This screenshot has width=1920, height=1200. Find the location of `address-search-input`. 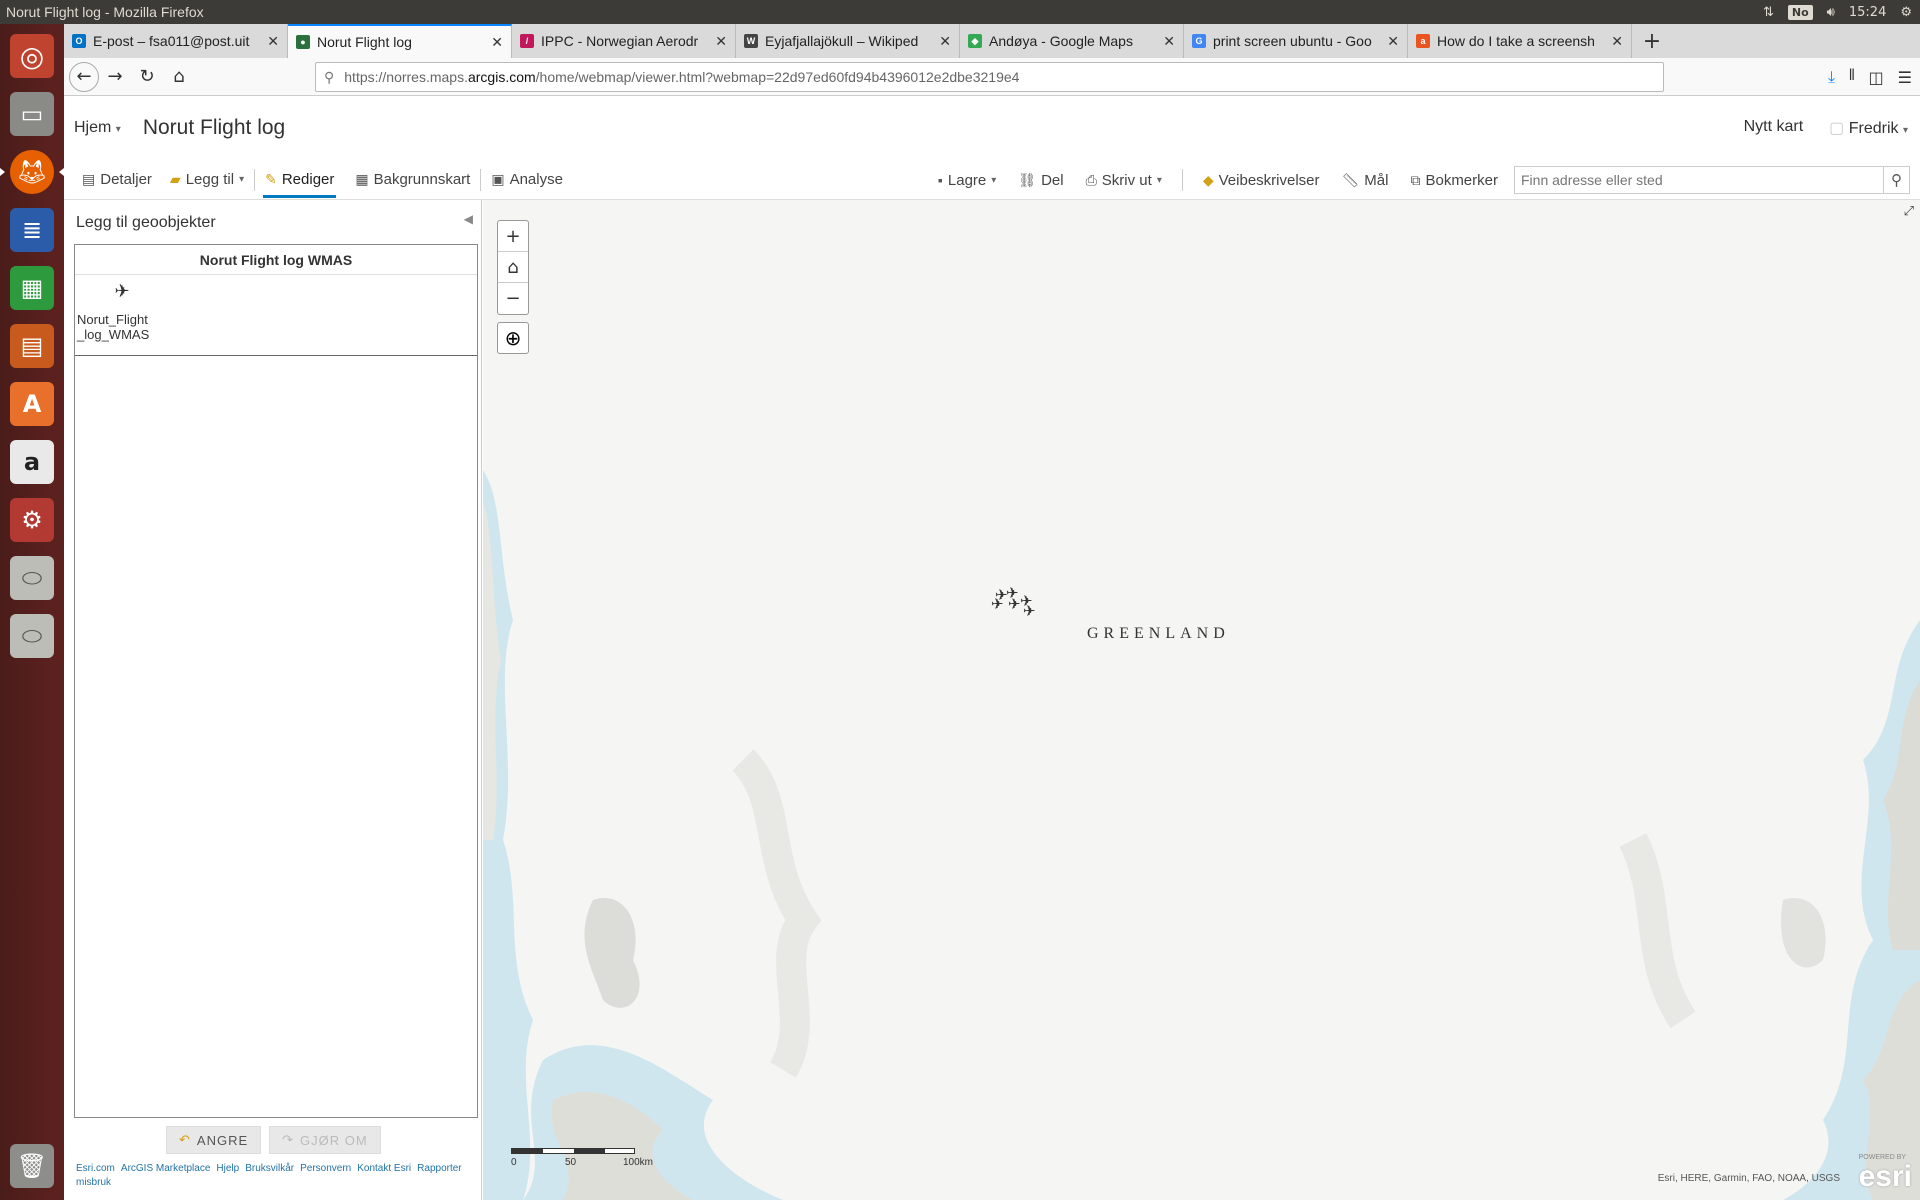

address-search-input is located at coordinates (1699, 180).